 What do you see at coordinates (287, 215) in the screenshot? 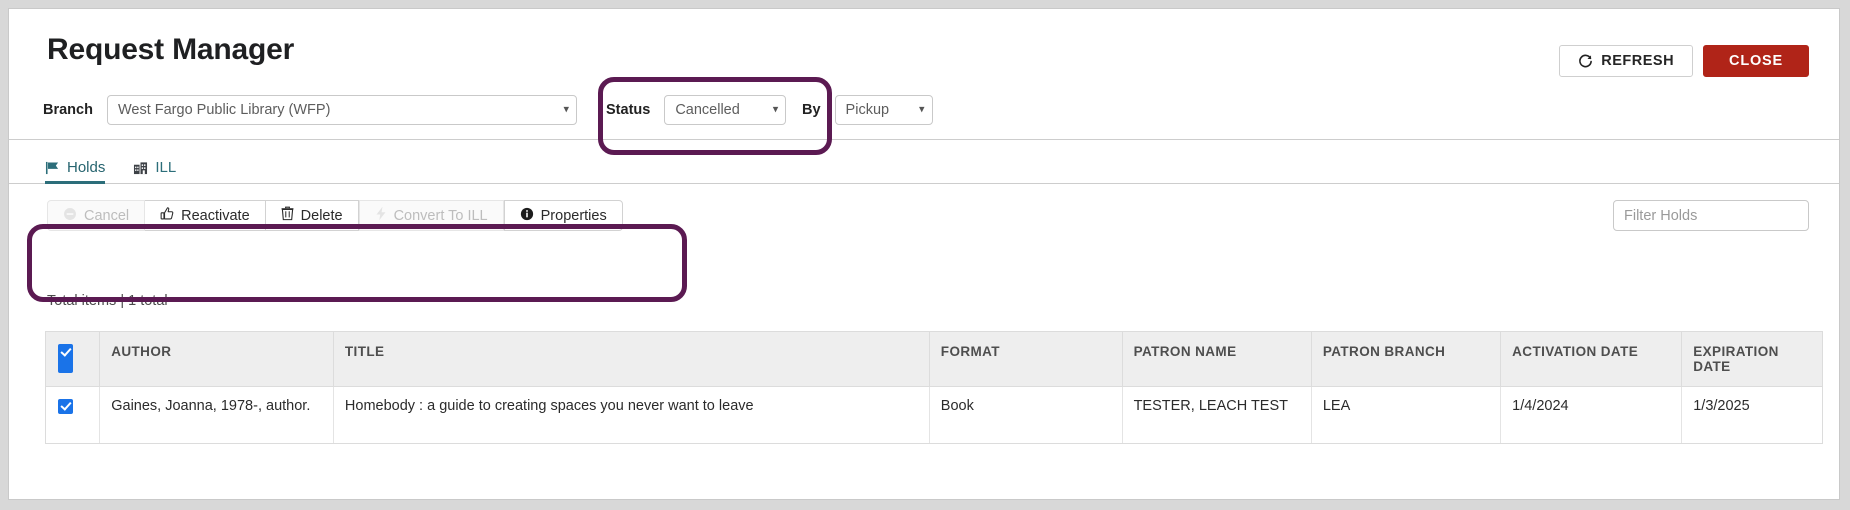
I see `trash-icon` at bounding box center [287, 215].